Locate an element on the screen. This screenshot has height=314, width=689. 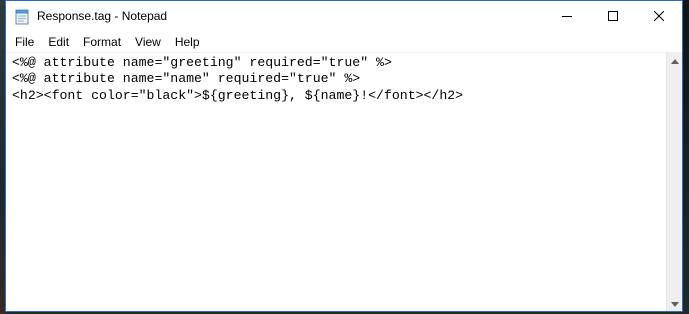
scroll-down-button is located at coordinates (674, 303).